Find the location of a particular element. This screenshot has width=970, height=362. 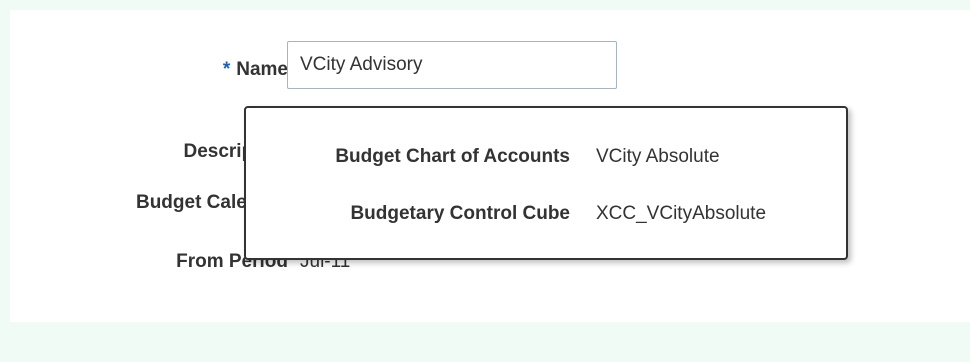

budgetary-control-cube-label: Budgetary Control Cube is located at coordinates (460, 213).